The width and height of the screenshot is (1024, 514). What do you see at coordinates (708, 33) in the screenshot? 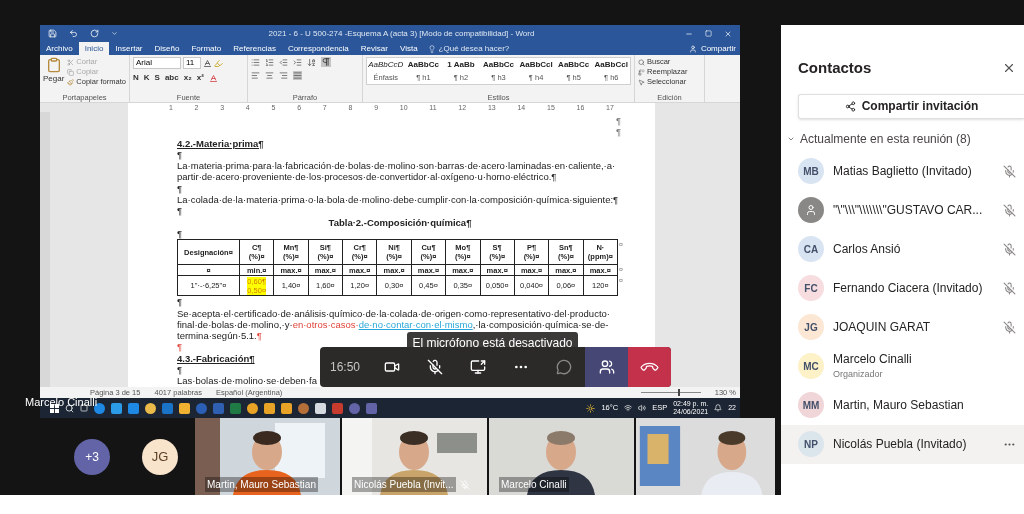
I see `maximize-icon` at bounding box center [708, 33].